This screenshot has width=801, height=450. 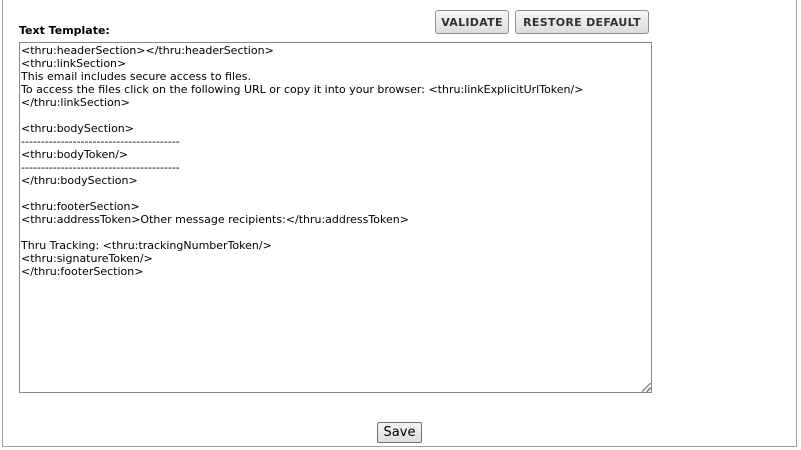 I want to click on save-button: Save, so click(x=399, y=432).